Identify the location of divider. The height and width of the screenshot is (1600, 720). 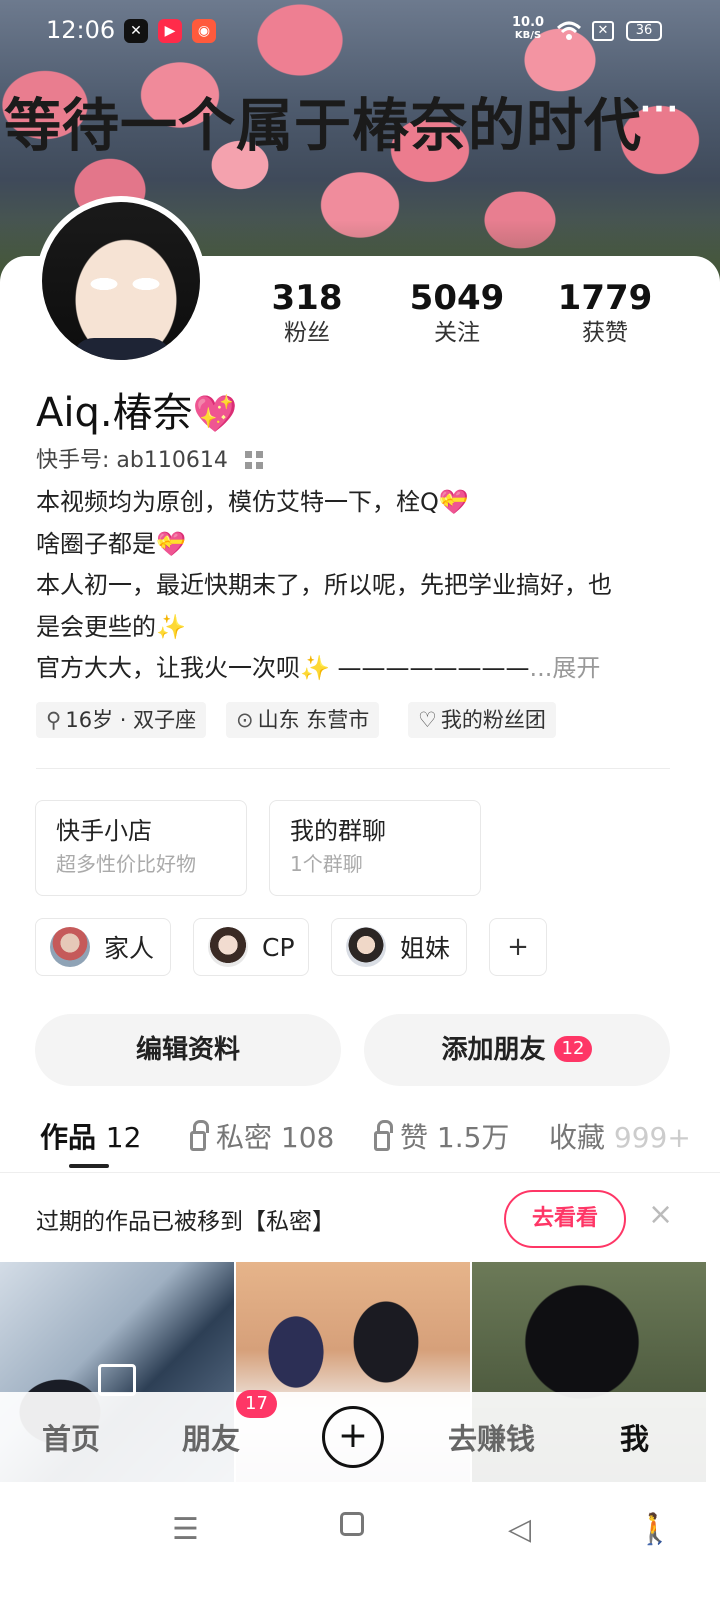
(353, 768).